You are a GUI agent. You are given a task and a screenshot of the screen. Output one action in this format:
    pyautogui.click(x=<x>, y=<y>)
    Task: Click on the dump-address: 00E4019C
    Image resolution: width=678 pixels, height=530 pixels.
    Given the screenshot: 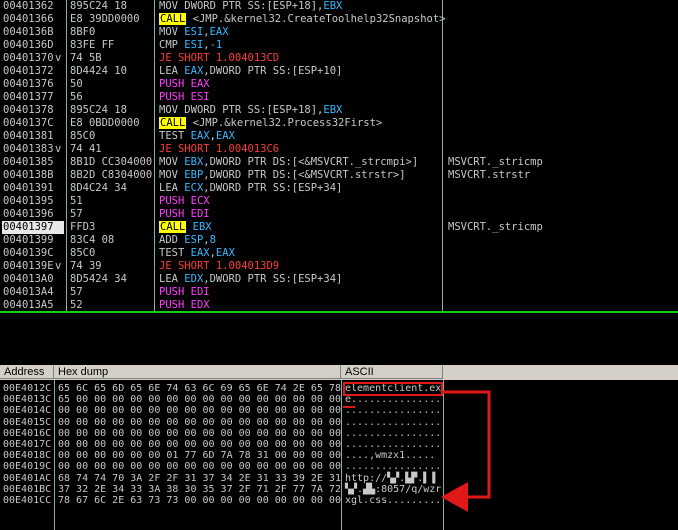 What is the action you would take?
    pyautogui.click(x=27, y=467)
    